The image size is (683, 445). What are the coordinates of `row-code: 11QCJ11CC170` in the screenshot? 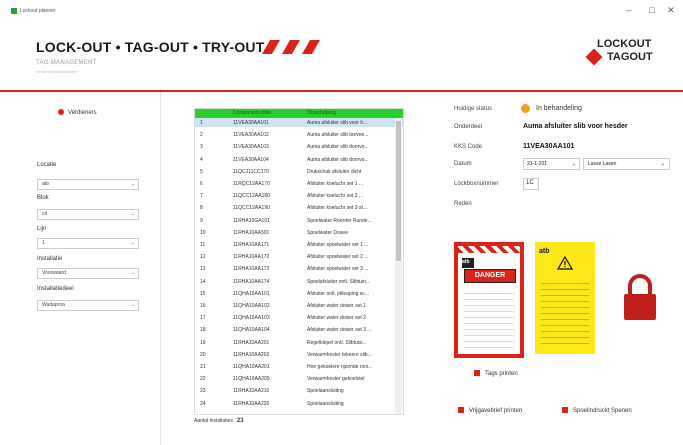 It's located at (251, 171).